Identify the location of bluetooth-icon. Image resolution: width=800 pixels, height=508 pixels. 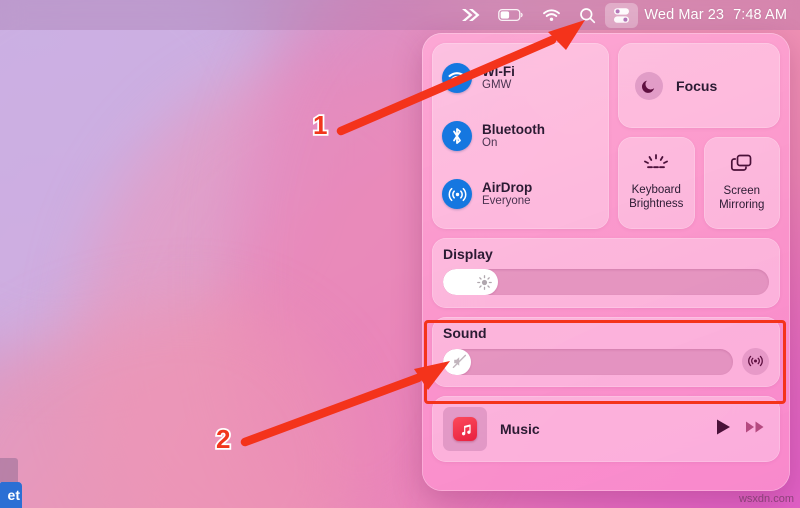
(457, 135).